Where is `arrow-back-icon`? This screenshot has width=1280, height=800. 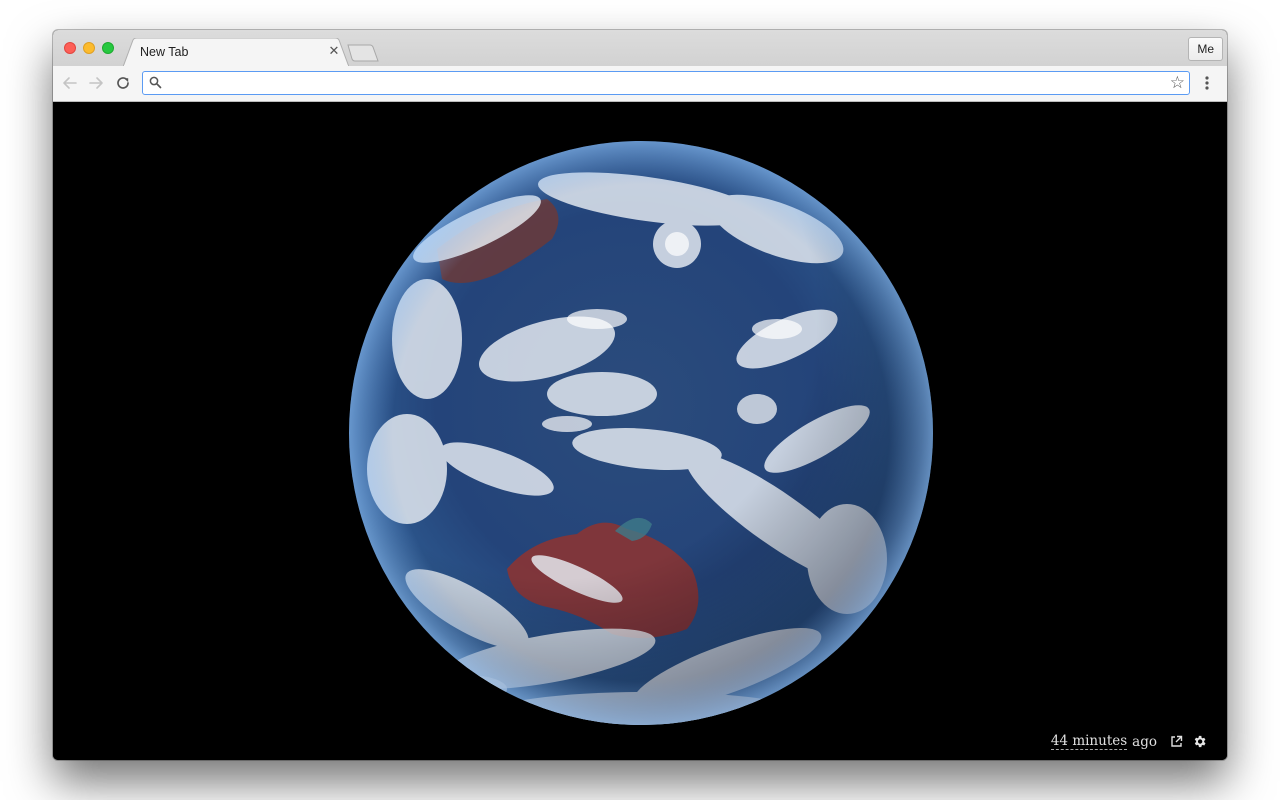
arrow-back-icon is located at coordinates (70, 83).